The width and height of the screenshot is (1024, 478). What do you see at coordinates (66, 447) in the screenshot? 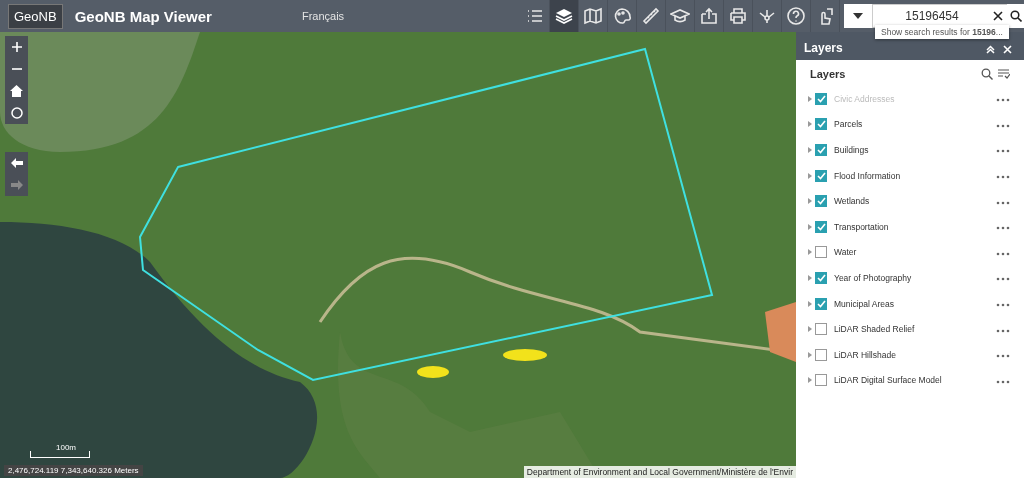
I see `scale-label: 100m` at bounding box center [66, 447].